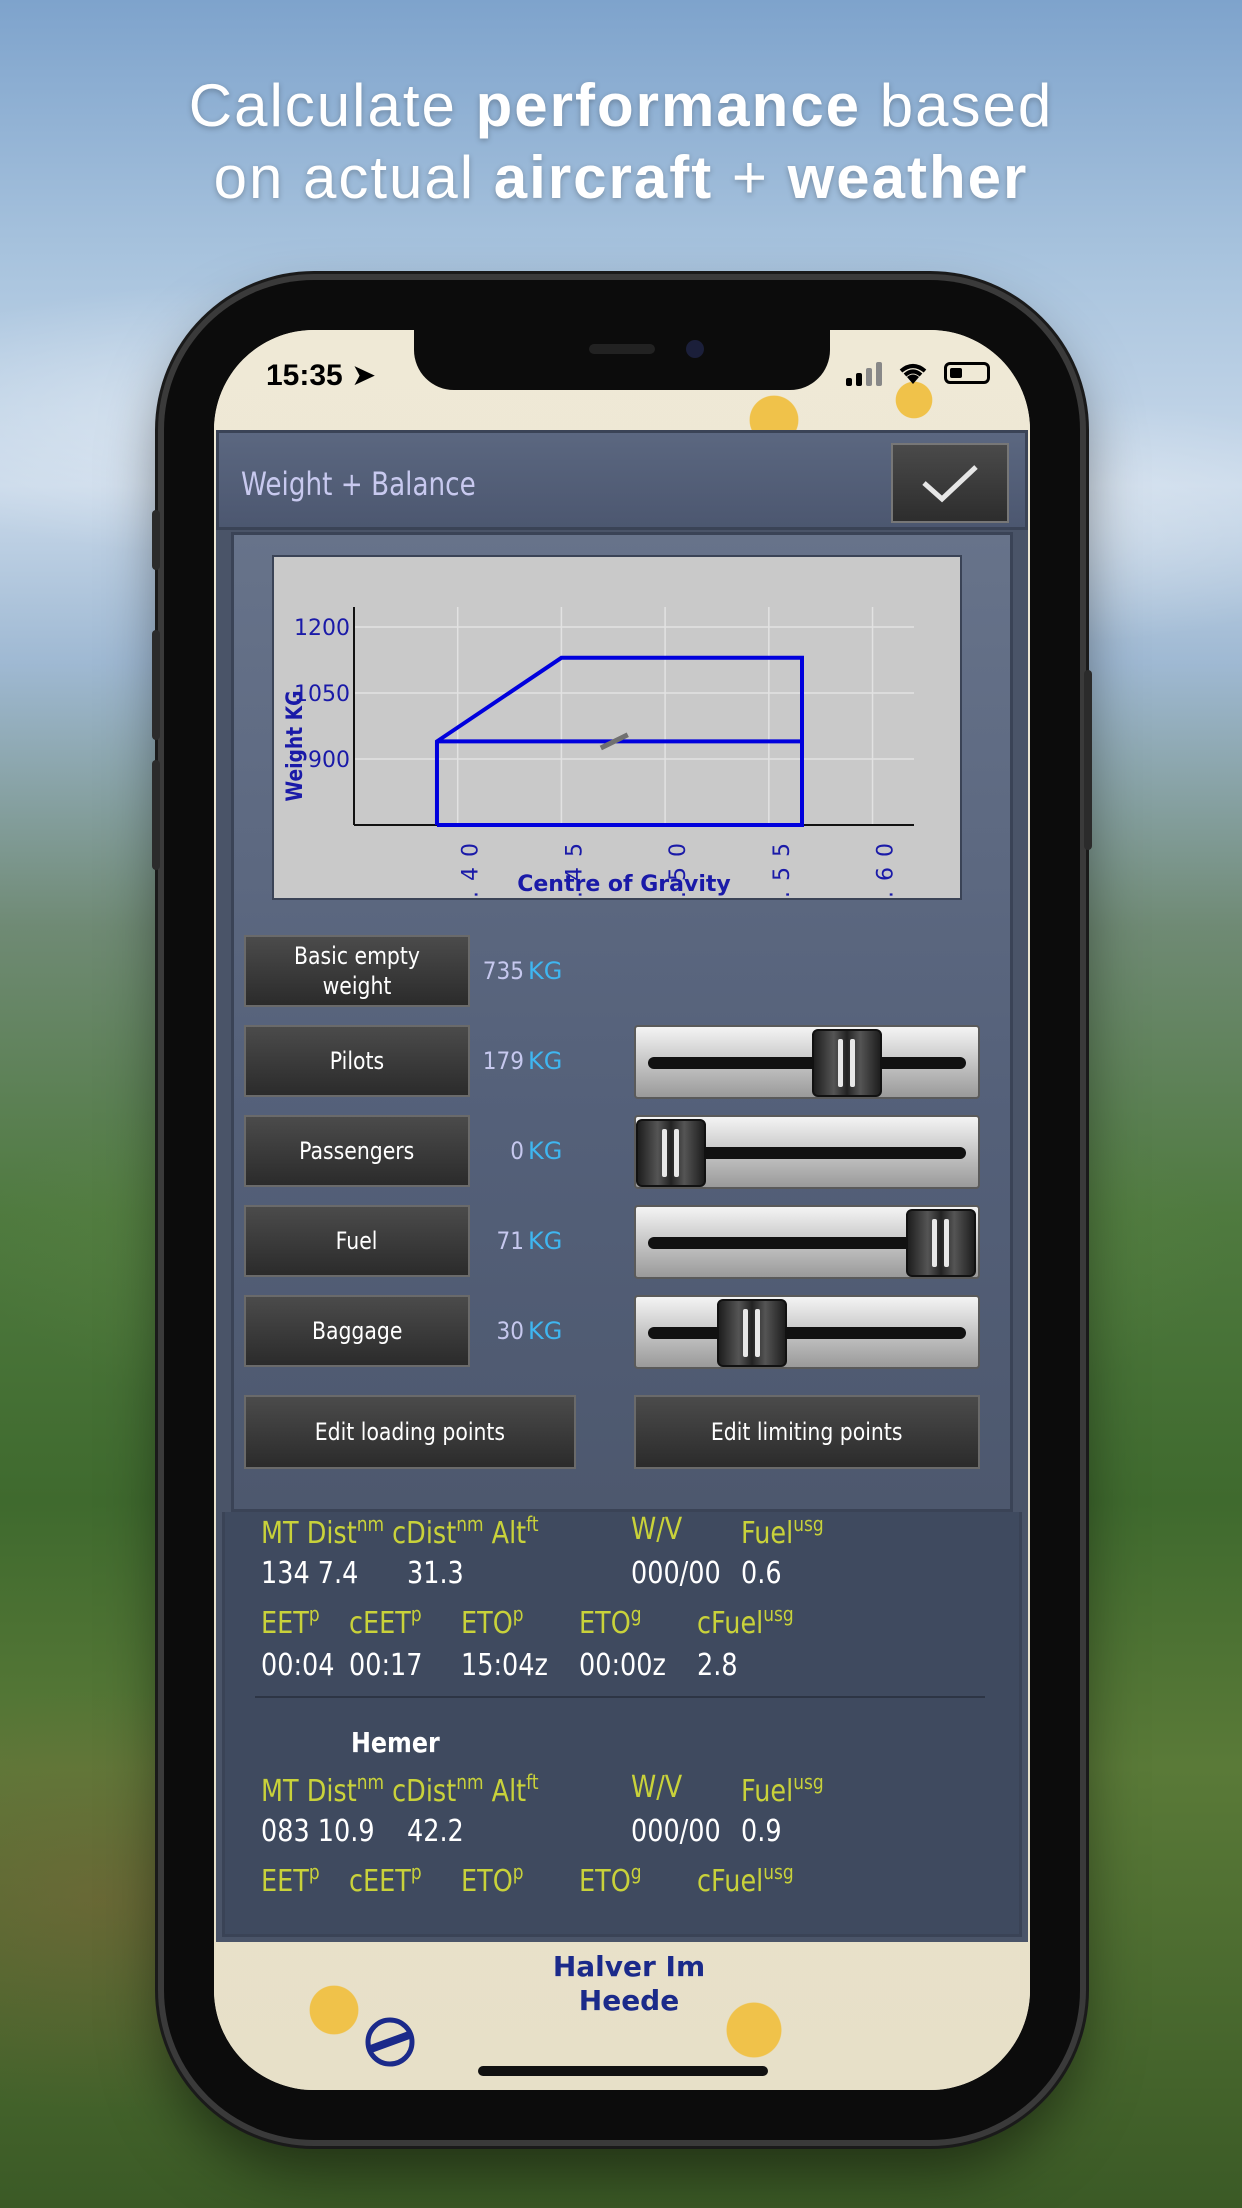 The height and width of the screenshot is (2208, 1242). I want to click on y-tick-label: 900, so click(329, 760).